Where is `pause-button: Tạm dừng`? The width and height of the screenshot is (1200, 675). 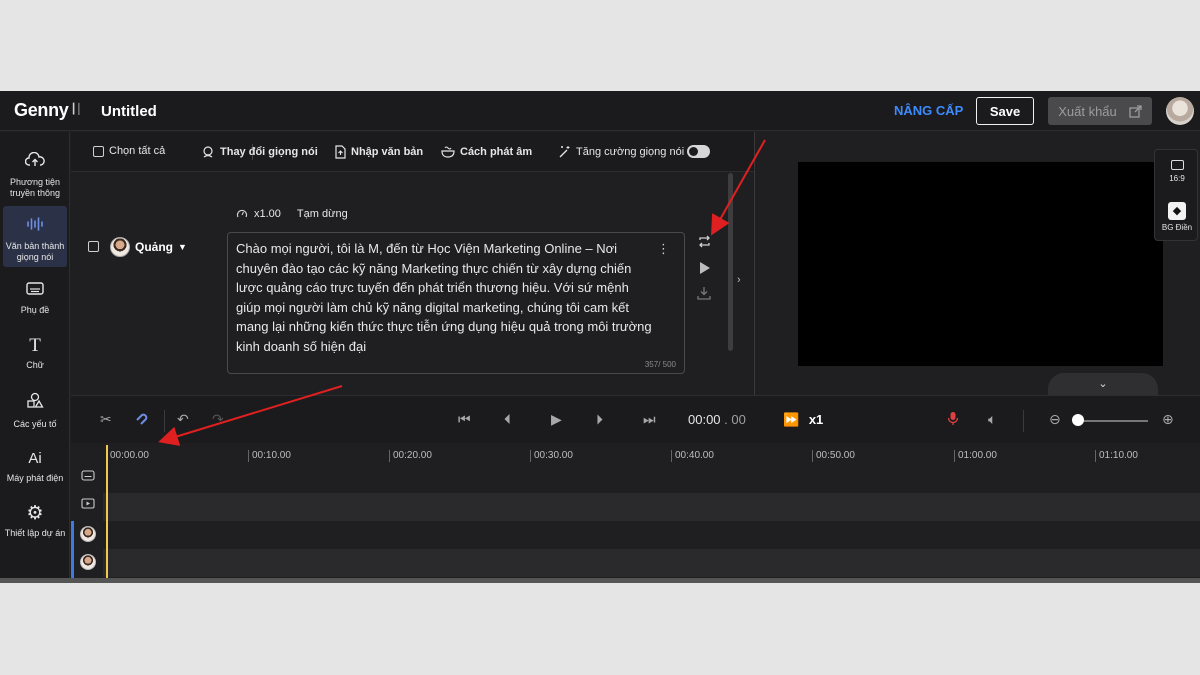 pause-button: Tạm dừng is located at coordinates (322, 214).